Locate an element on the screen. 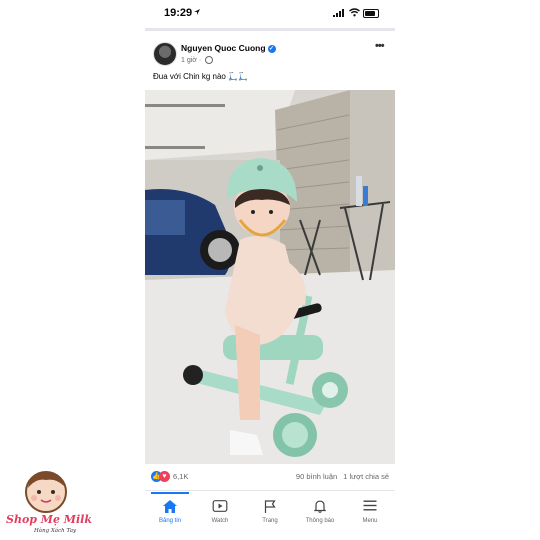 This screenshot has width=540, height=540. brand-name: Shop Mẹ Milk is located at coordinates (49, 519).